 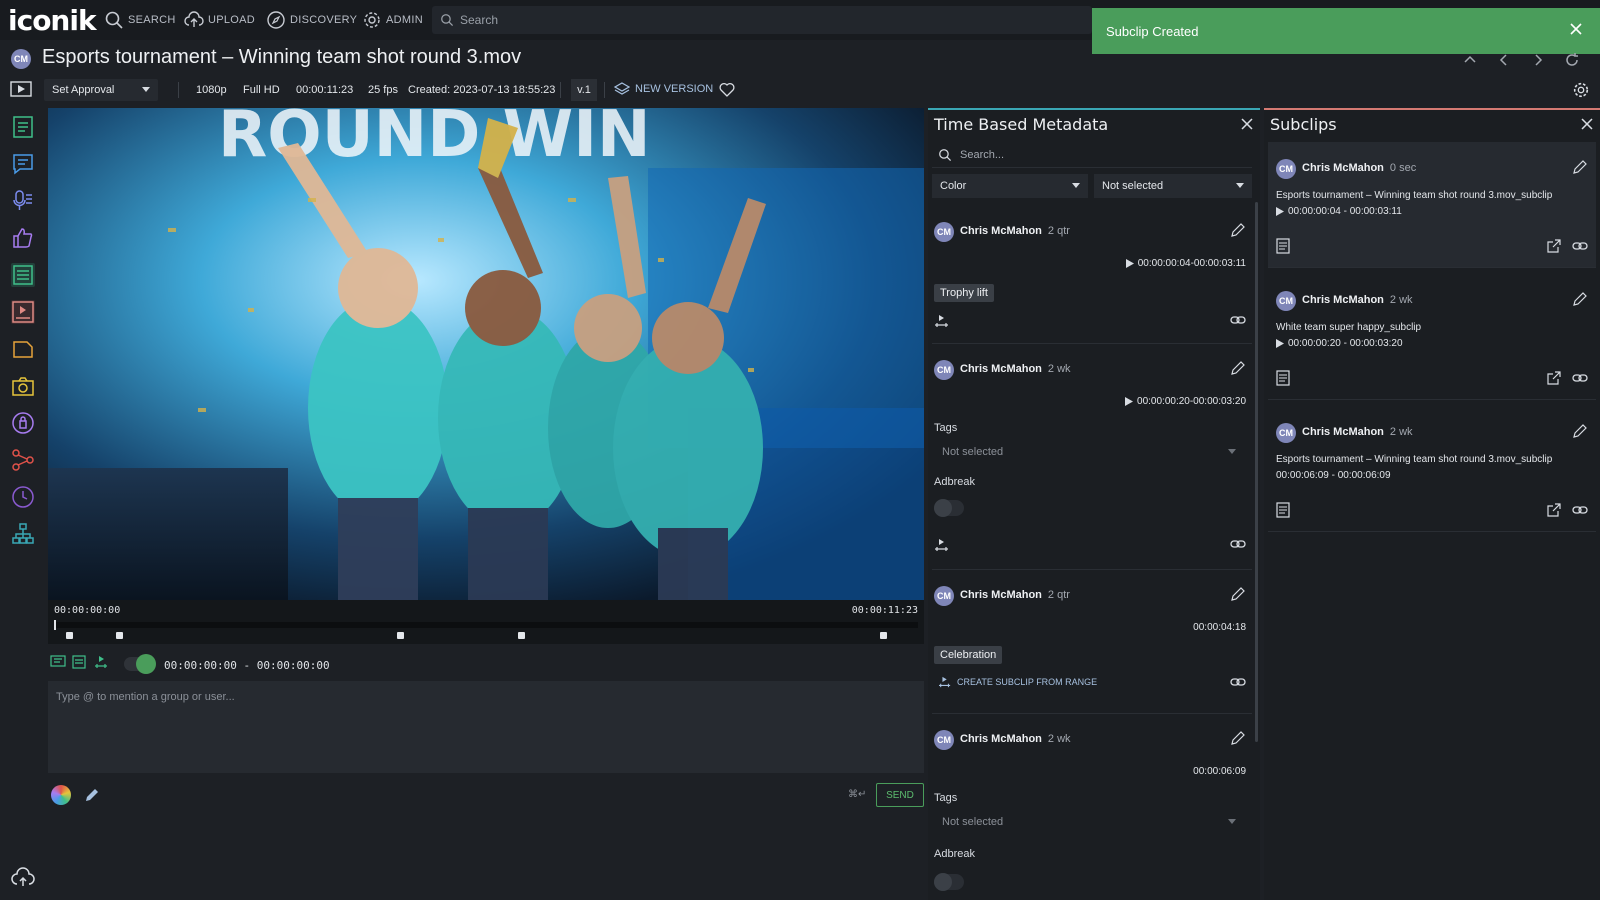 I want to click on global-search-input: Search, so click(x=762, y=20).